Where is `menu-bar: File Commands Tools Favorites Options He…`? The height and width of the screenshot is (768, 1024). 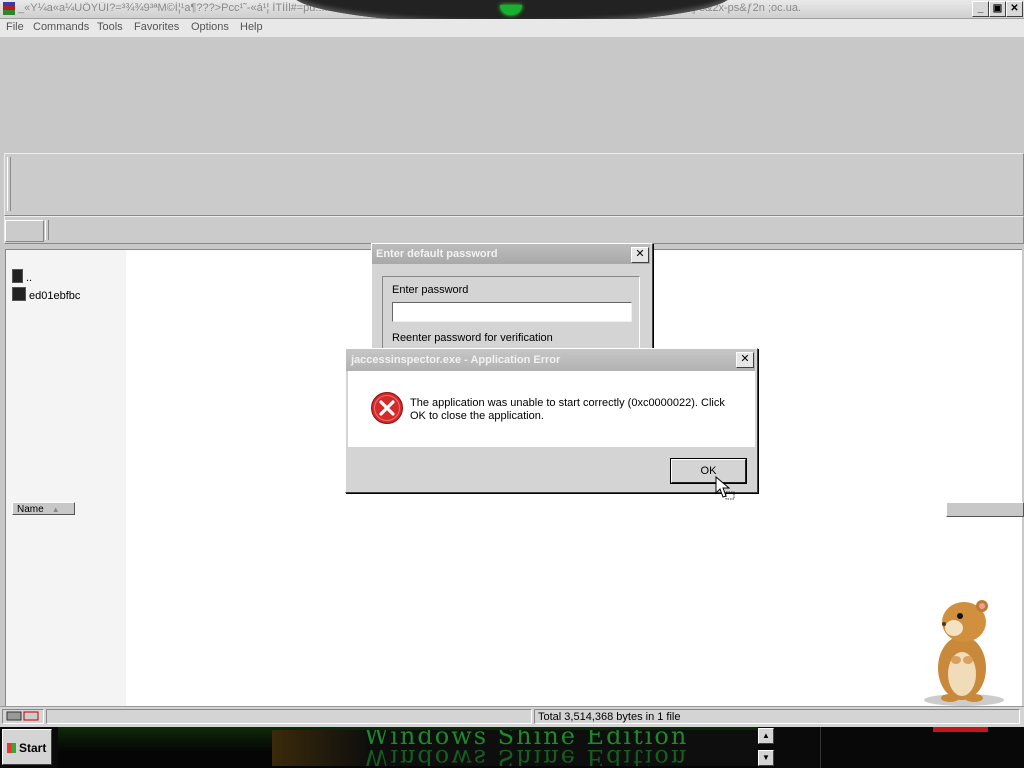 menu-bar: File Commands Tools Favorites Options He… is located at coordinates (512, 28).